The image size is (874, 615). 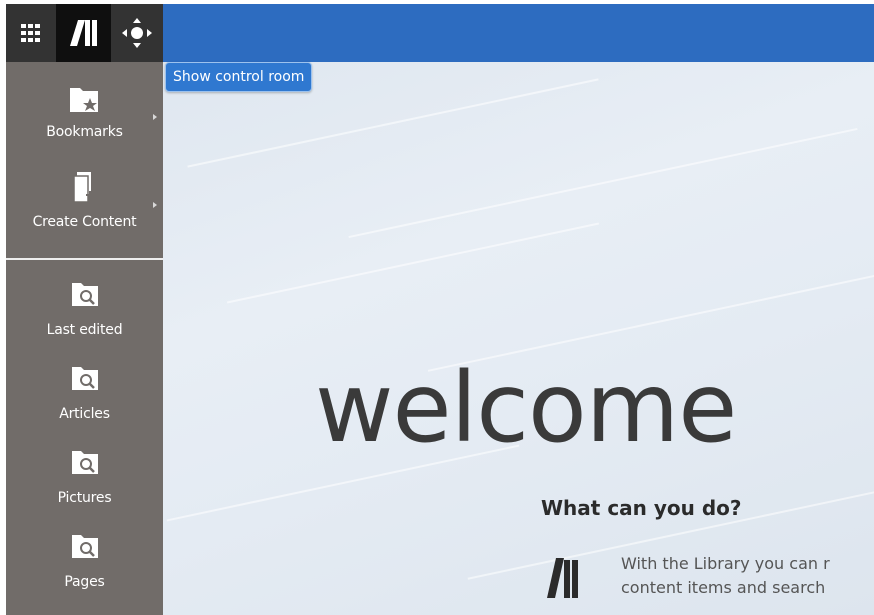 I want to click on sidebar-item-create-content: Create Content, so click(x=84, y=203).